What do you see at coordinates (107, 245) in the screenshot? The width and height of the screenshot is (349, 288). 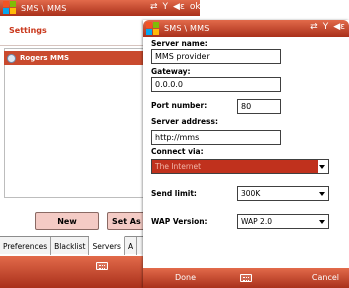 I see `tab-servers: Servers` at bounding box center [107, 245].